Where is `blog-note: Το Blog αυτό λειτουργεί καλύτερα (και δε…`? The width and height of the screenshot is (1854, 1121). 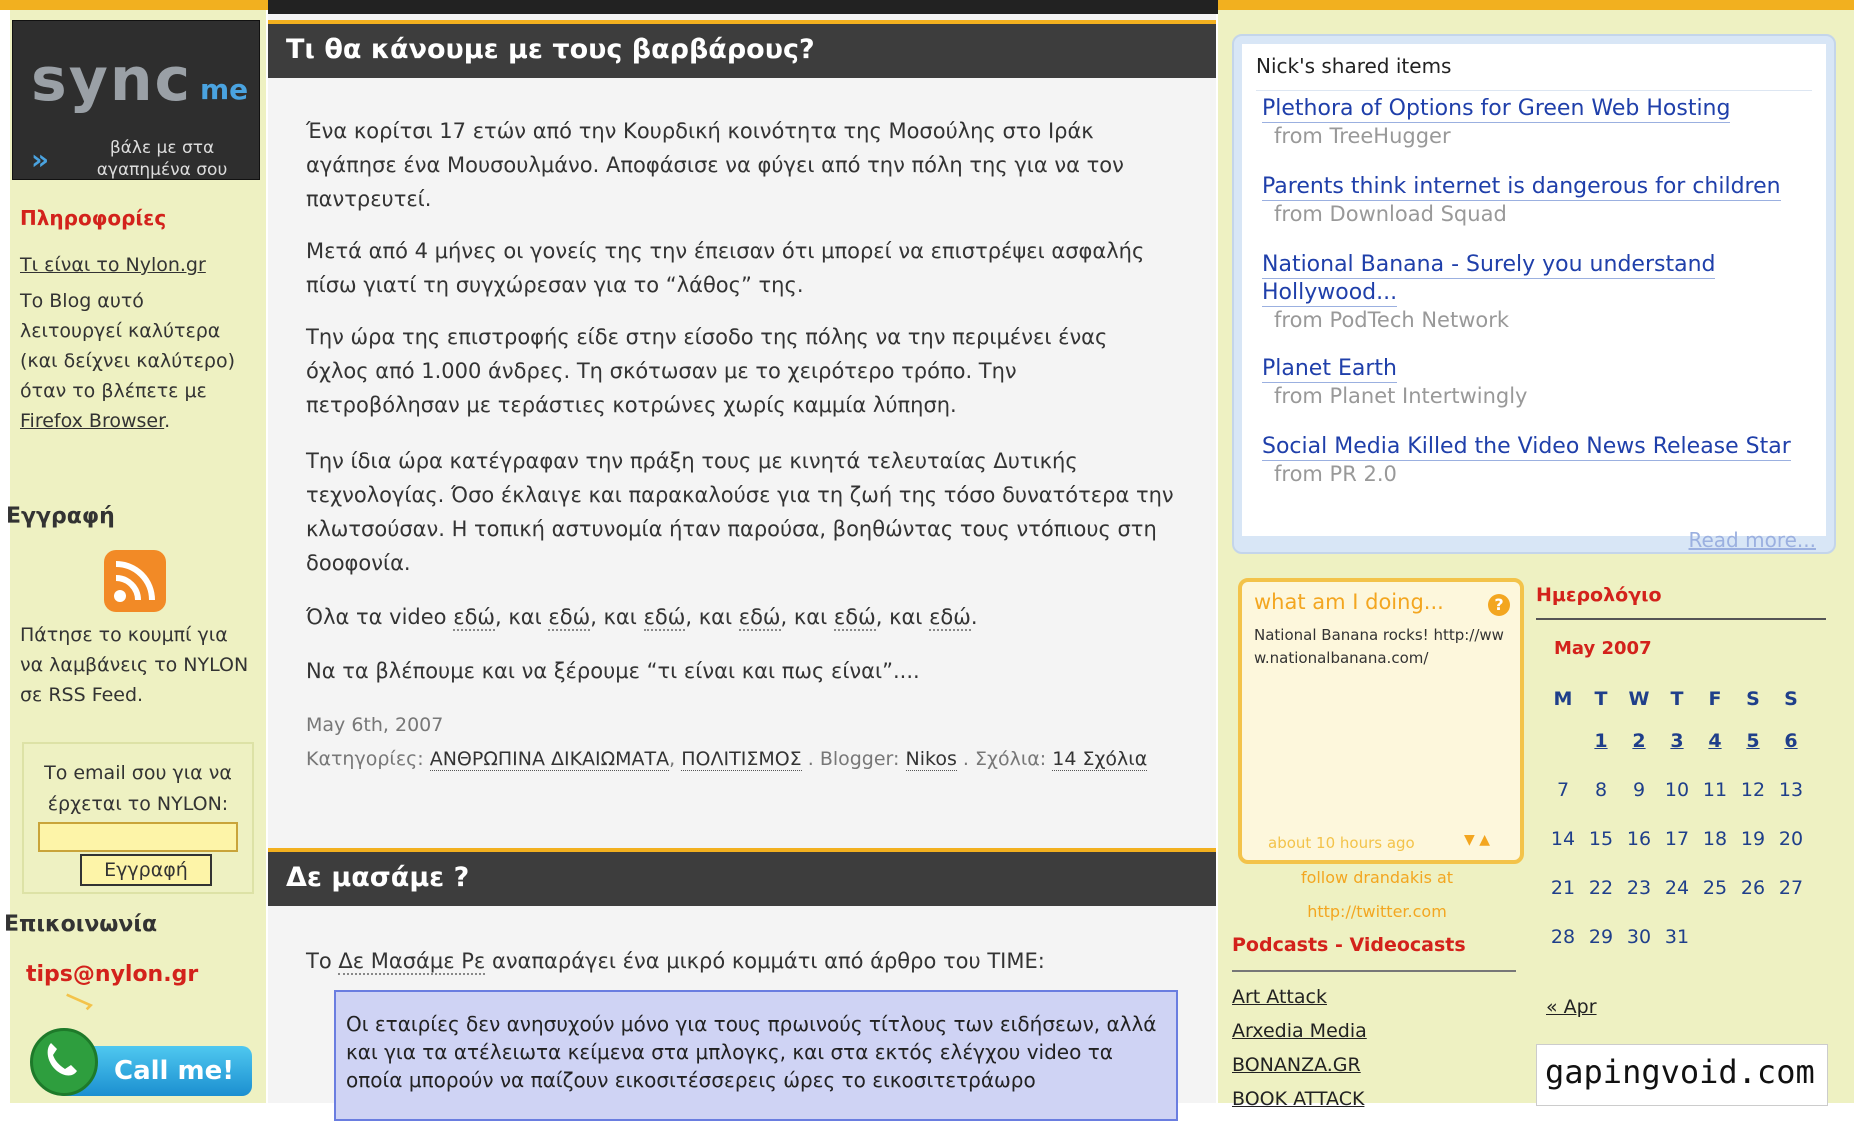 blog-note: Το Blog αυτό λειτουργεί καλύτερα (και δε… is located at coordinates (128, 361).